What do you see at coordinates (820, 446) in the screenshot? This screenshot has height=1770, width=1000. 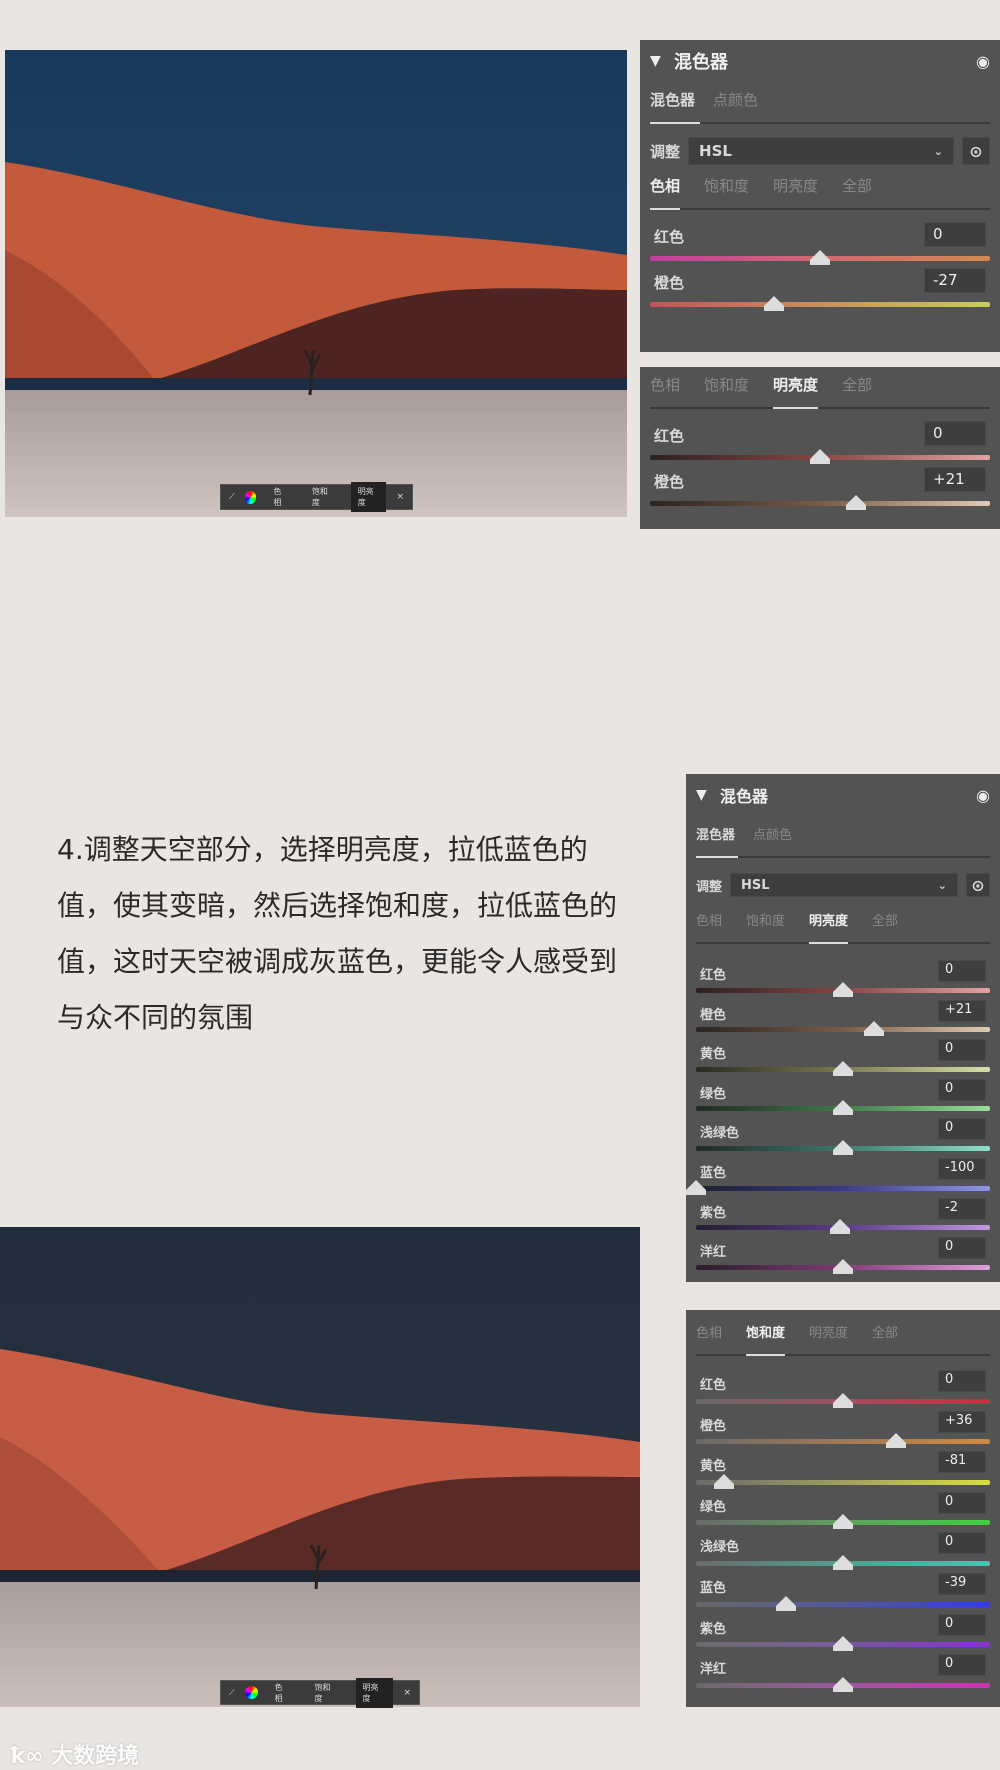 I see `slider-row: 红色 0` at bounding box center [820, 446].